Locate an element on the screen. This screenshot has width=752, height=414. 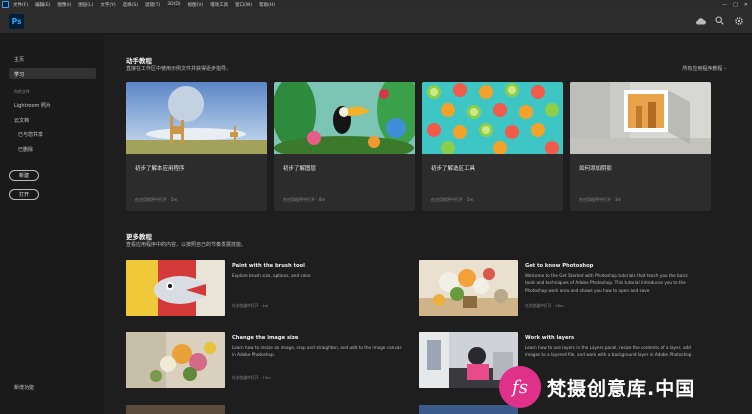
menu-filter: 滤镜(T) is located at coordinates (152, 5).